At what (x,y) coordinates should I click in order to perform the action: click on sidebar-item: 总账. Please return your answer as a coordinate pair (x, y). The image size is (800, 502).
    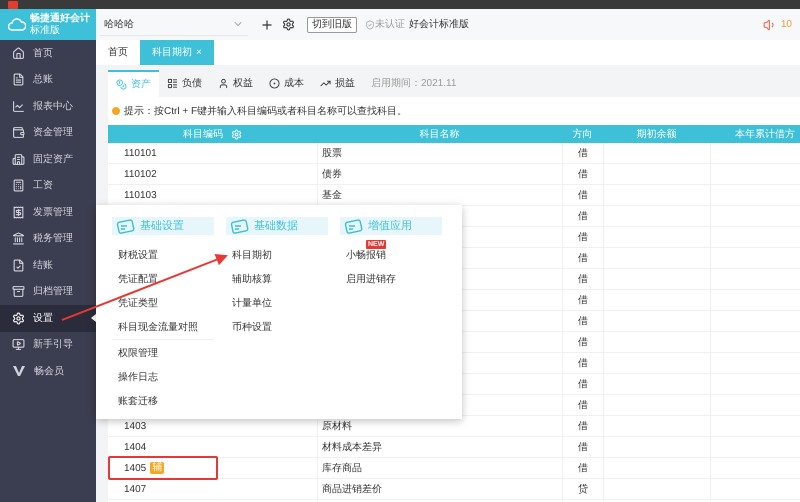
    Looking at the image, I should click on (48, 79).